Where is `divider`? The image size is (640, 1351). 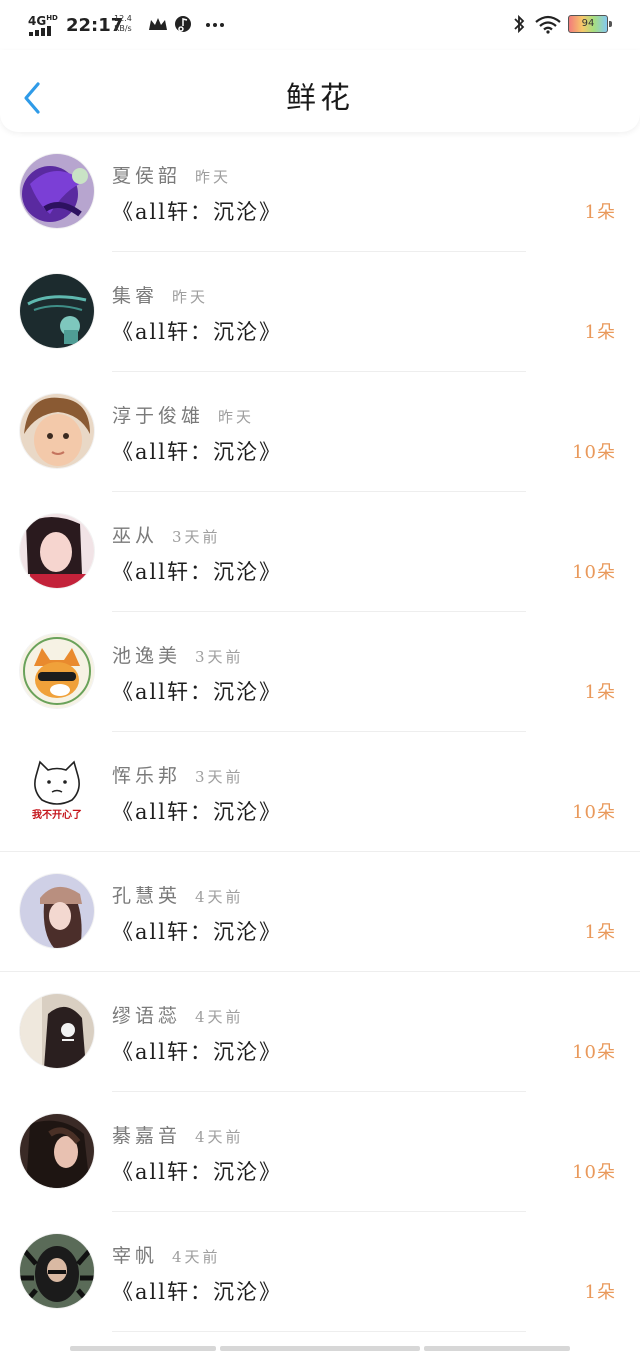
divider is located at coordinates (319, 1331).